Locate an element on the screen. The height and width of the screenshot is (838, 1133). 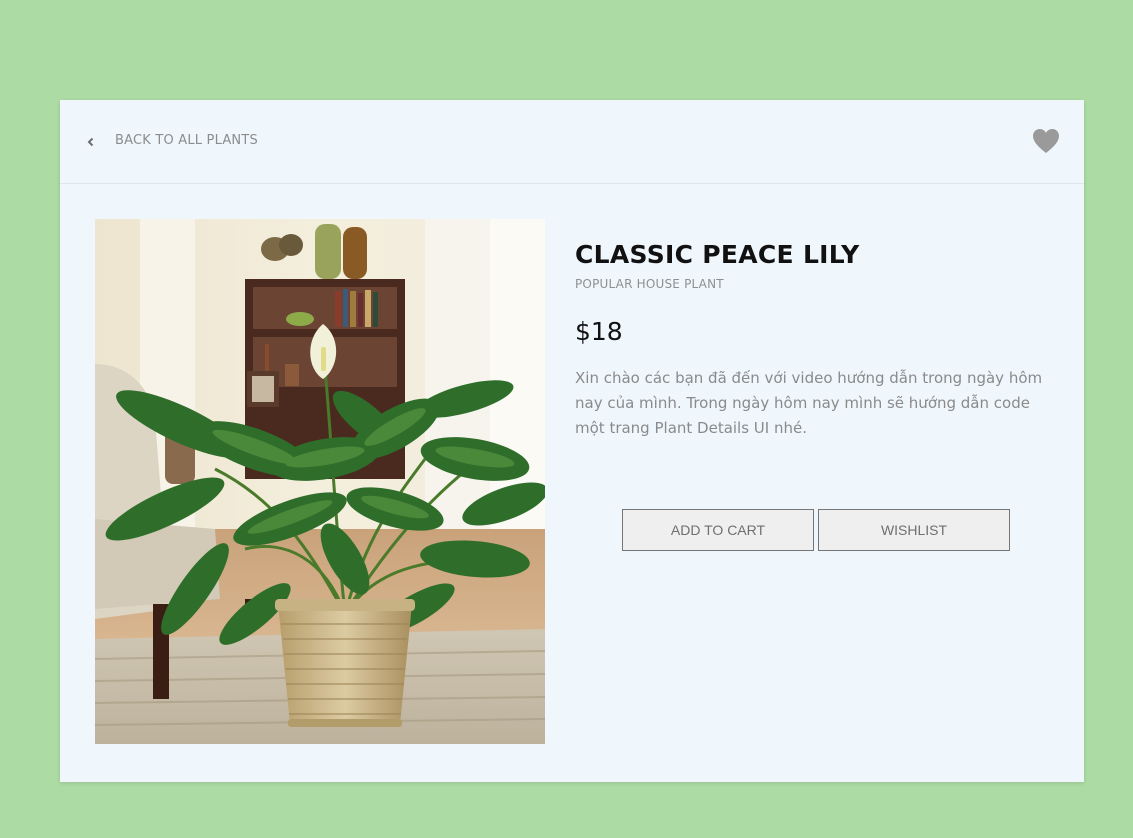
chevron-left-icon is located at coordinates (91, 141).